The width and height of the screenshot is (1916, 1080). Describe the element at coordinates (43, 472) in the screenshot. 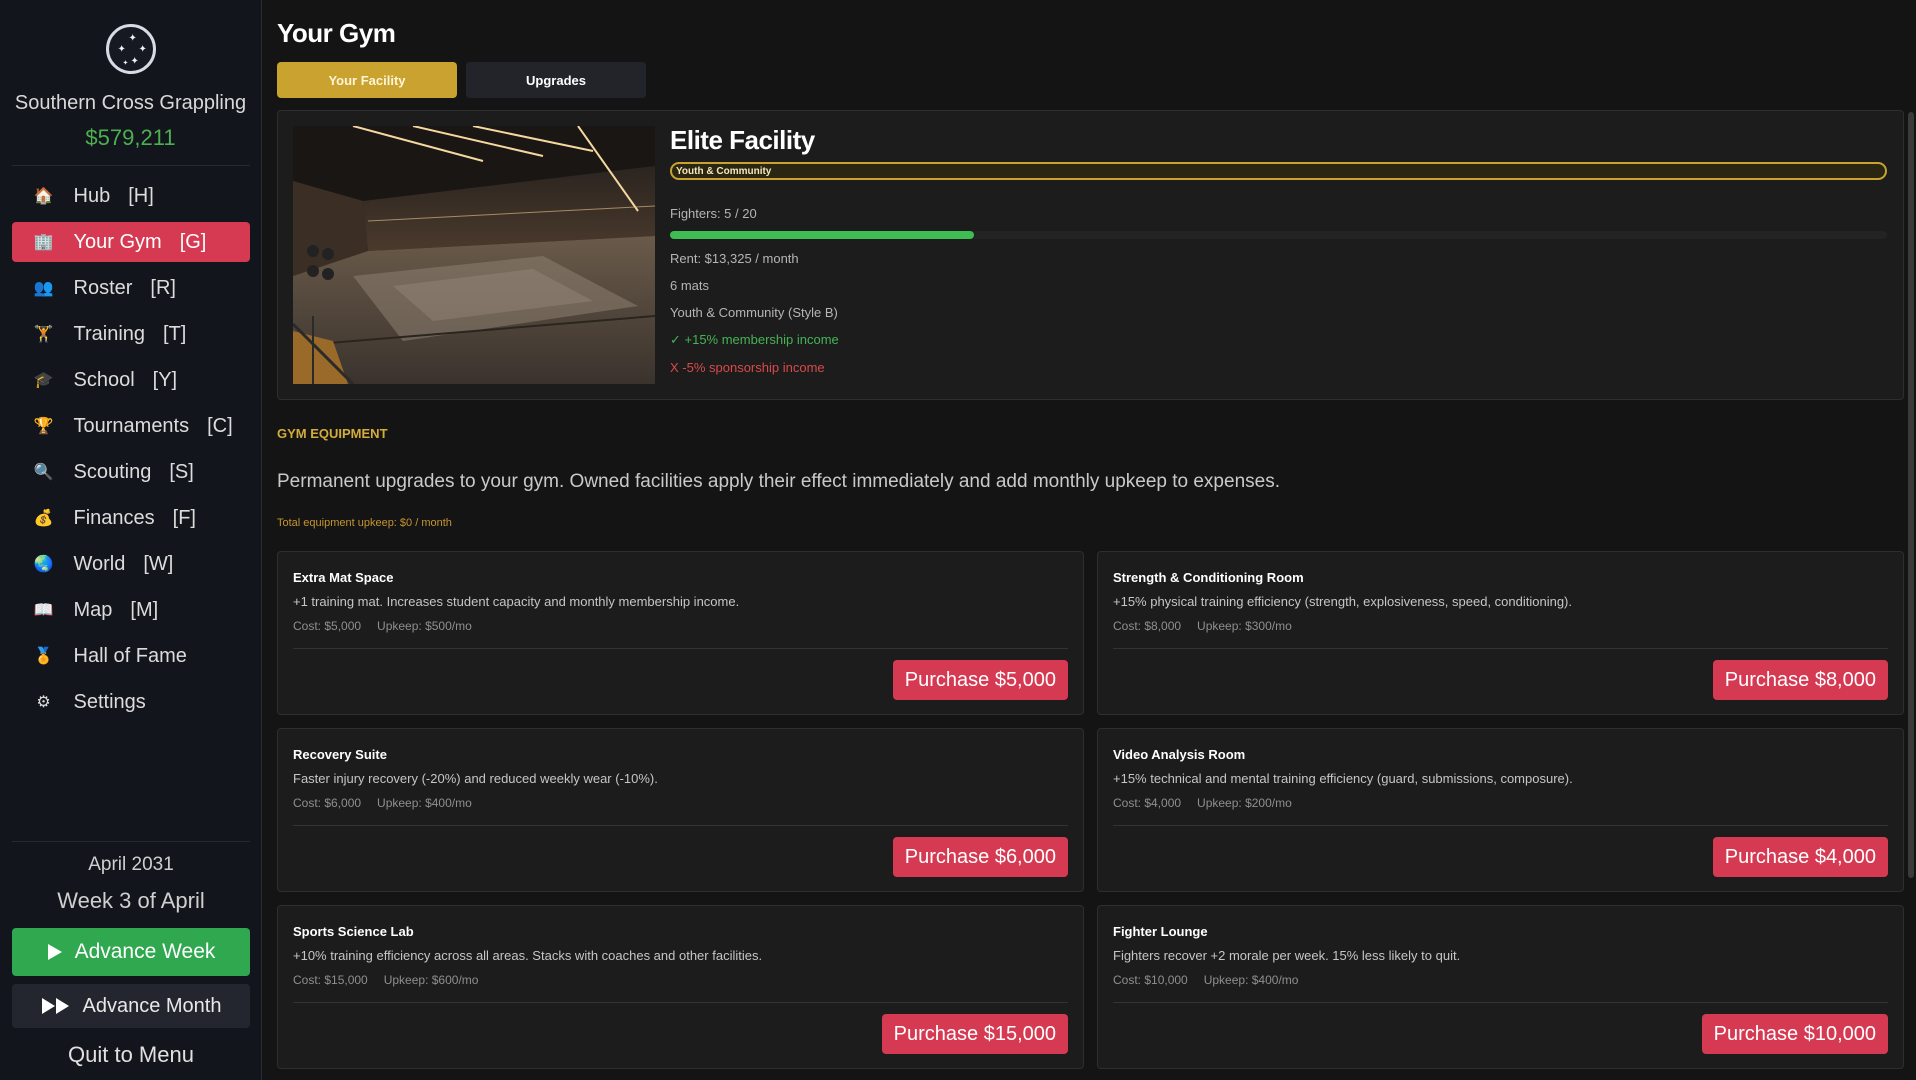

I see `magnifier-icon: 🔍` at that location.